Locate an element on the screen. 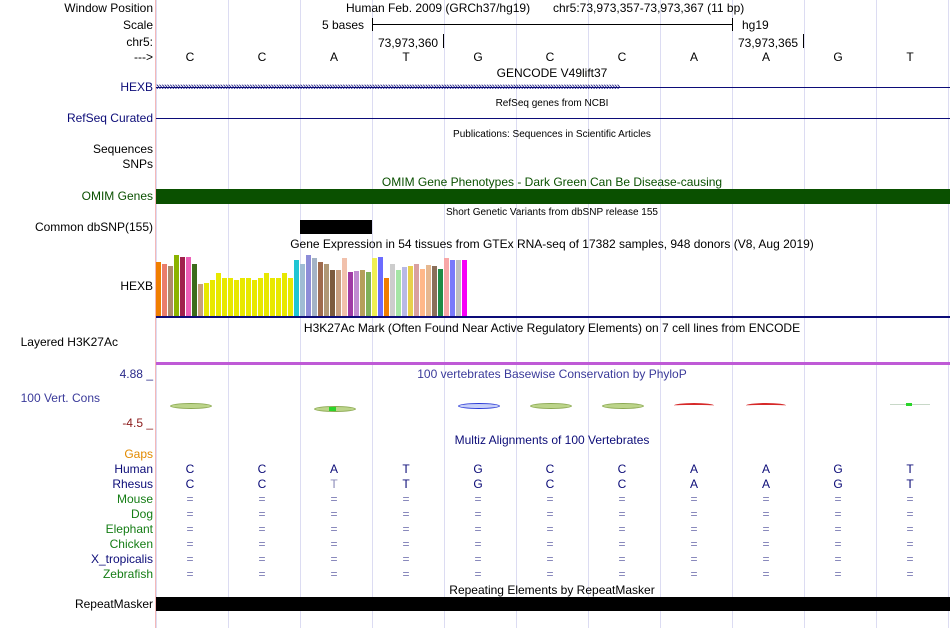 The image size is (950, 628). h3k27ac-signal-line is located at coordinates (553, 363).